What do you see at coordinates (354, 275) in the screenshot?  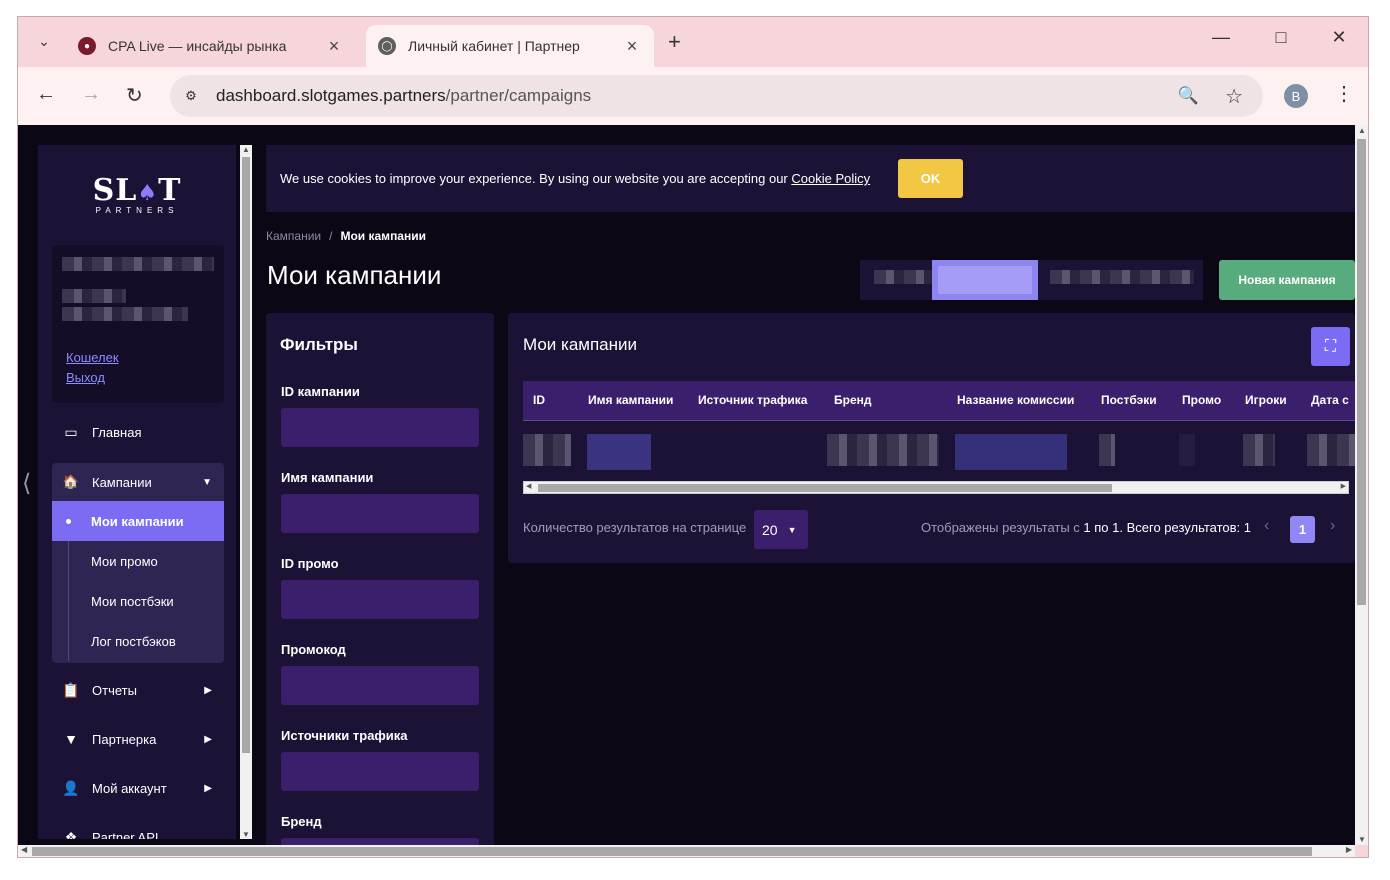 I see `page-title: Мои кампании` at bounding box center [354, 275].